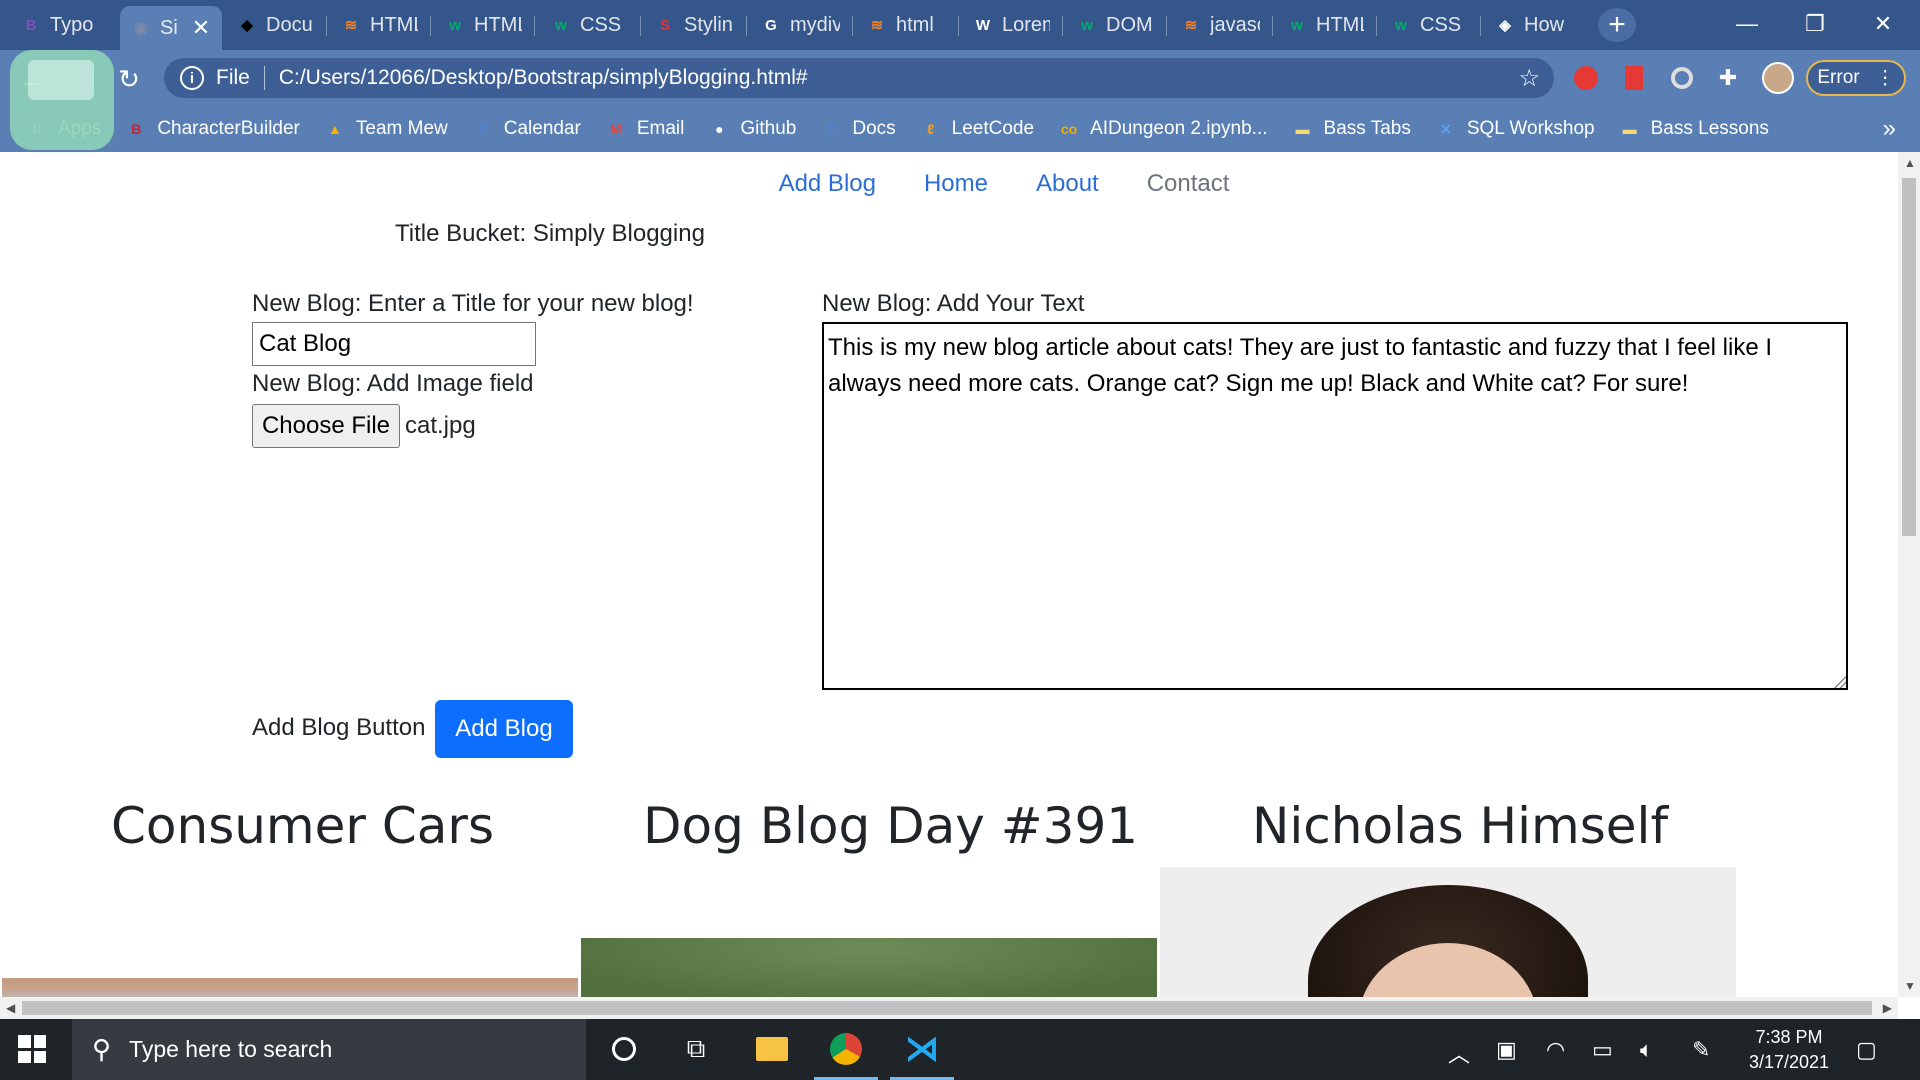 The width and height of the screenshot is (1920, 1080). I want to click on textarea-resize-handle, so click(1840, 682).